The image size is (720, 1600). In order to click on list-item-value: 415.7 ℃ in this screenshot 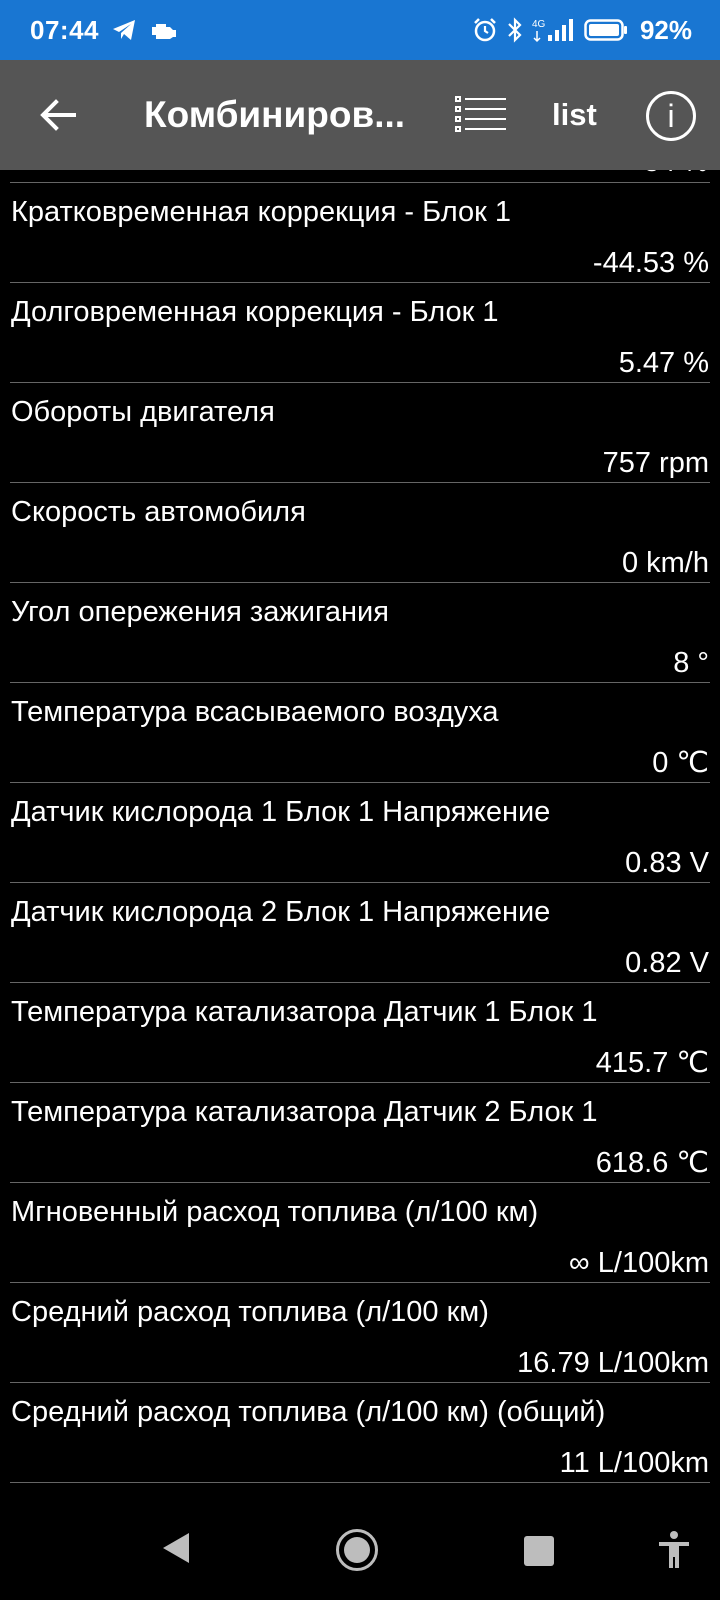, I will do `click(652, 1063)`.